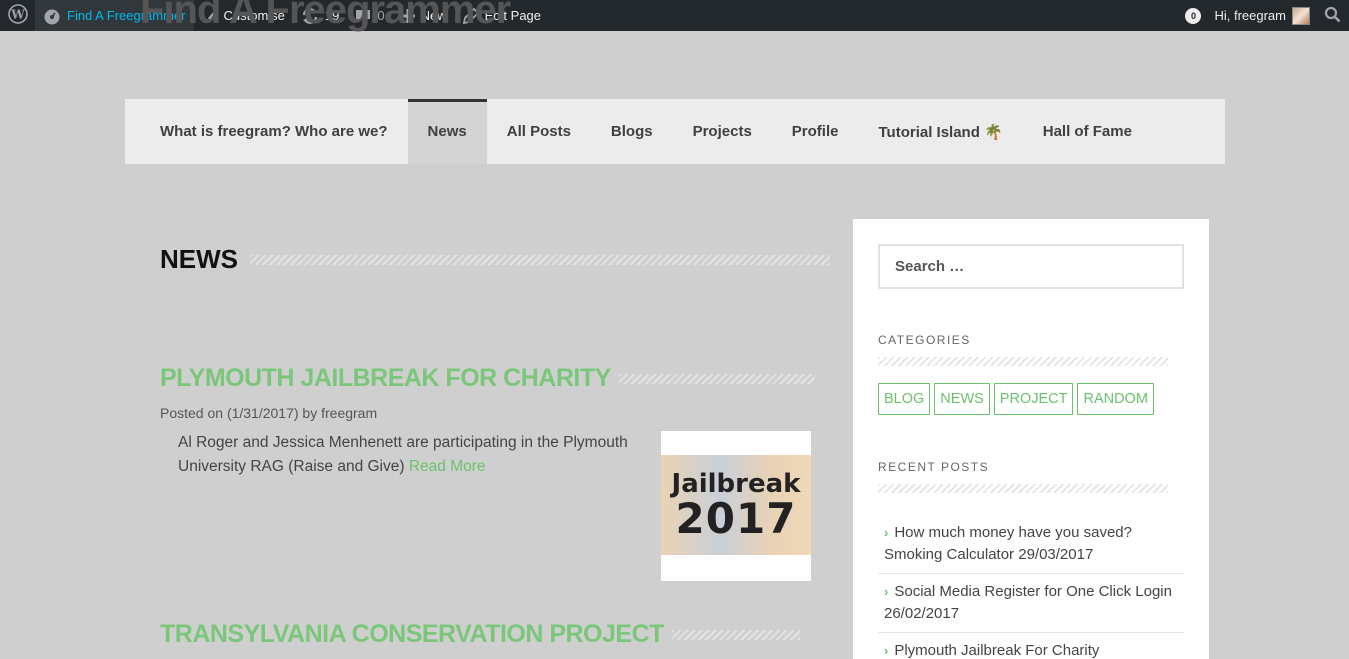  Describe the element at coordinates (1023, 488) in the screenshot. I see `recent-posts-divider` at that location.